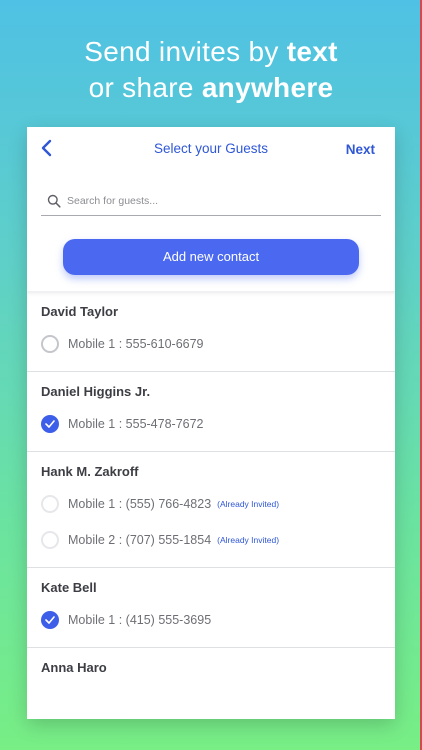 This screenshot has width=422, height=750. Describe the element at coordinates (211, 257) in the screenshot. I see `add-new-contact-button: Add new contact` at that location.